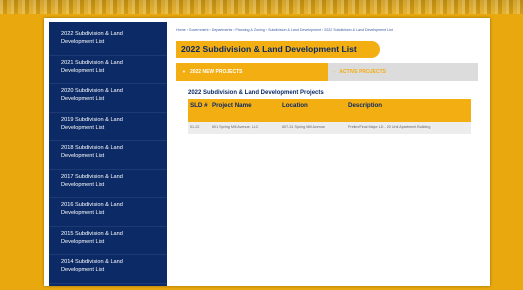 Image resolution: width=523 pixels, height=290 pixels. What do you see at coordinates (235, 127) in the screenshot?
I see `cell-project-name: 601 Spring Mill Avenue, LLC` at bounding box center [235, 127].